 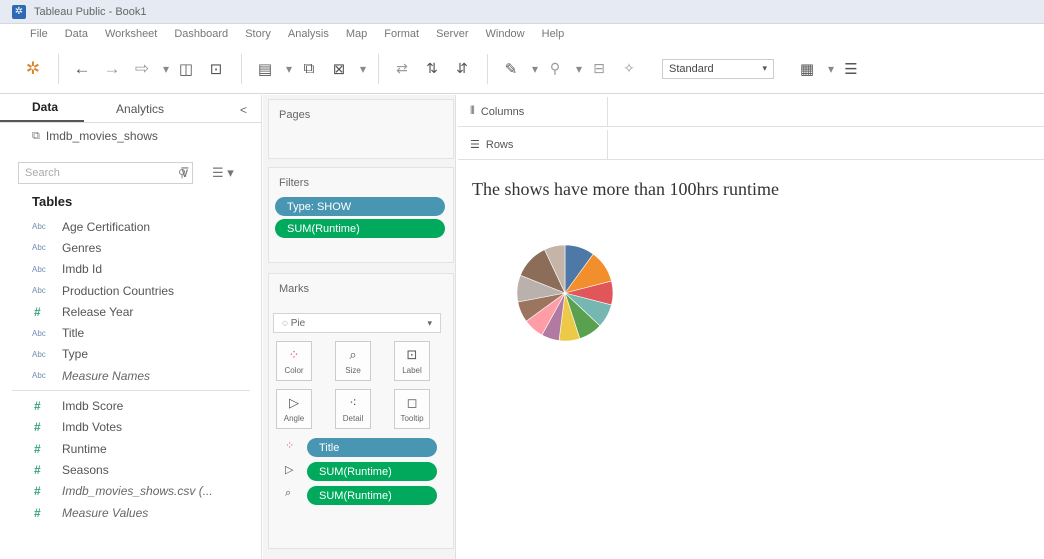 I want to click on filters-card: Filters Type: SHOW SUM(Runtime), so click(x=361, y=215).